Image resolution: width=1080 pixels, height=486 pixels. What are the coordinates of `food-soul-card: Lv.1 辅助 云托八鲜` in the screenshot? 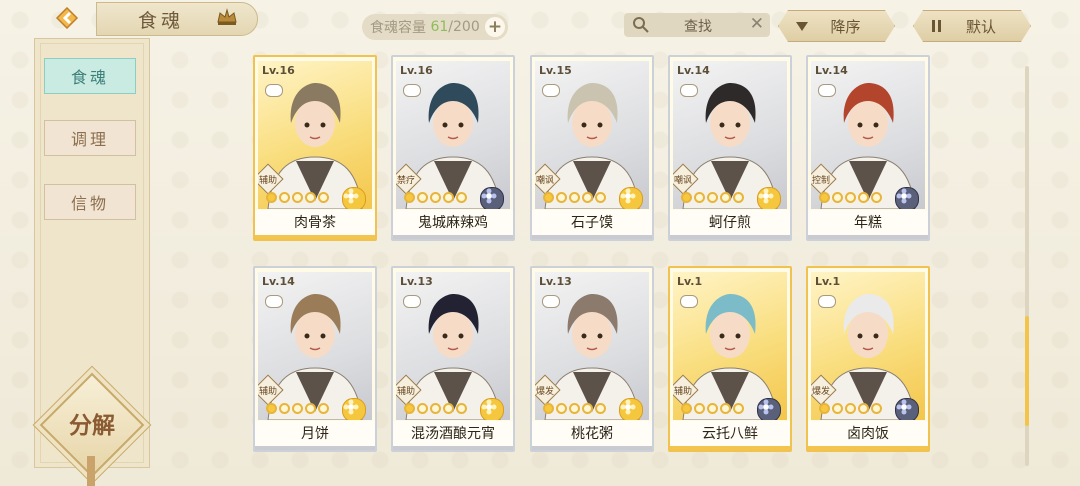 It's located at (730, 359).